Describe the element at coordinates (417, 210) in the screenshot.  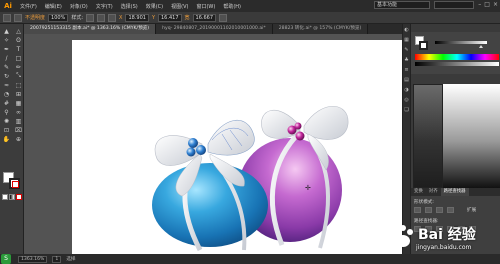
I see `unite-button` at that location.